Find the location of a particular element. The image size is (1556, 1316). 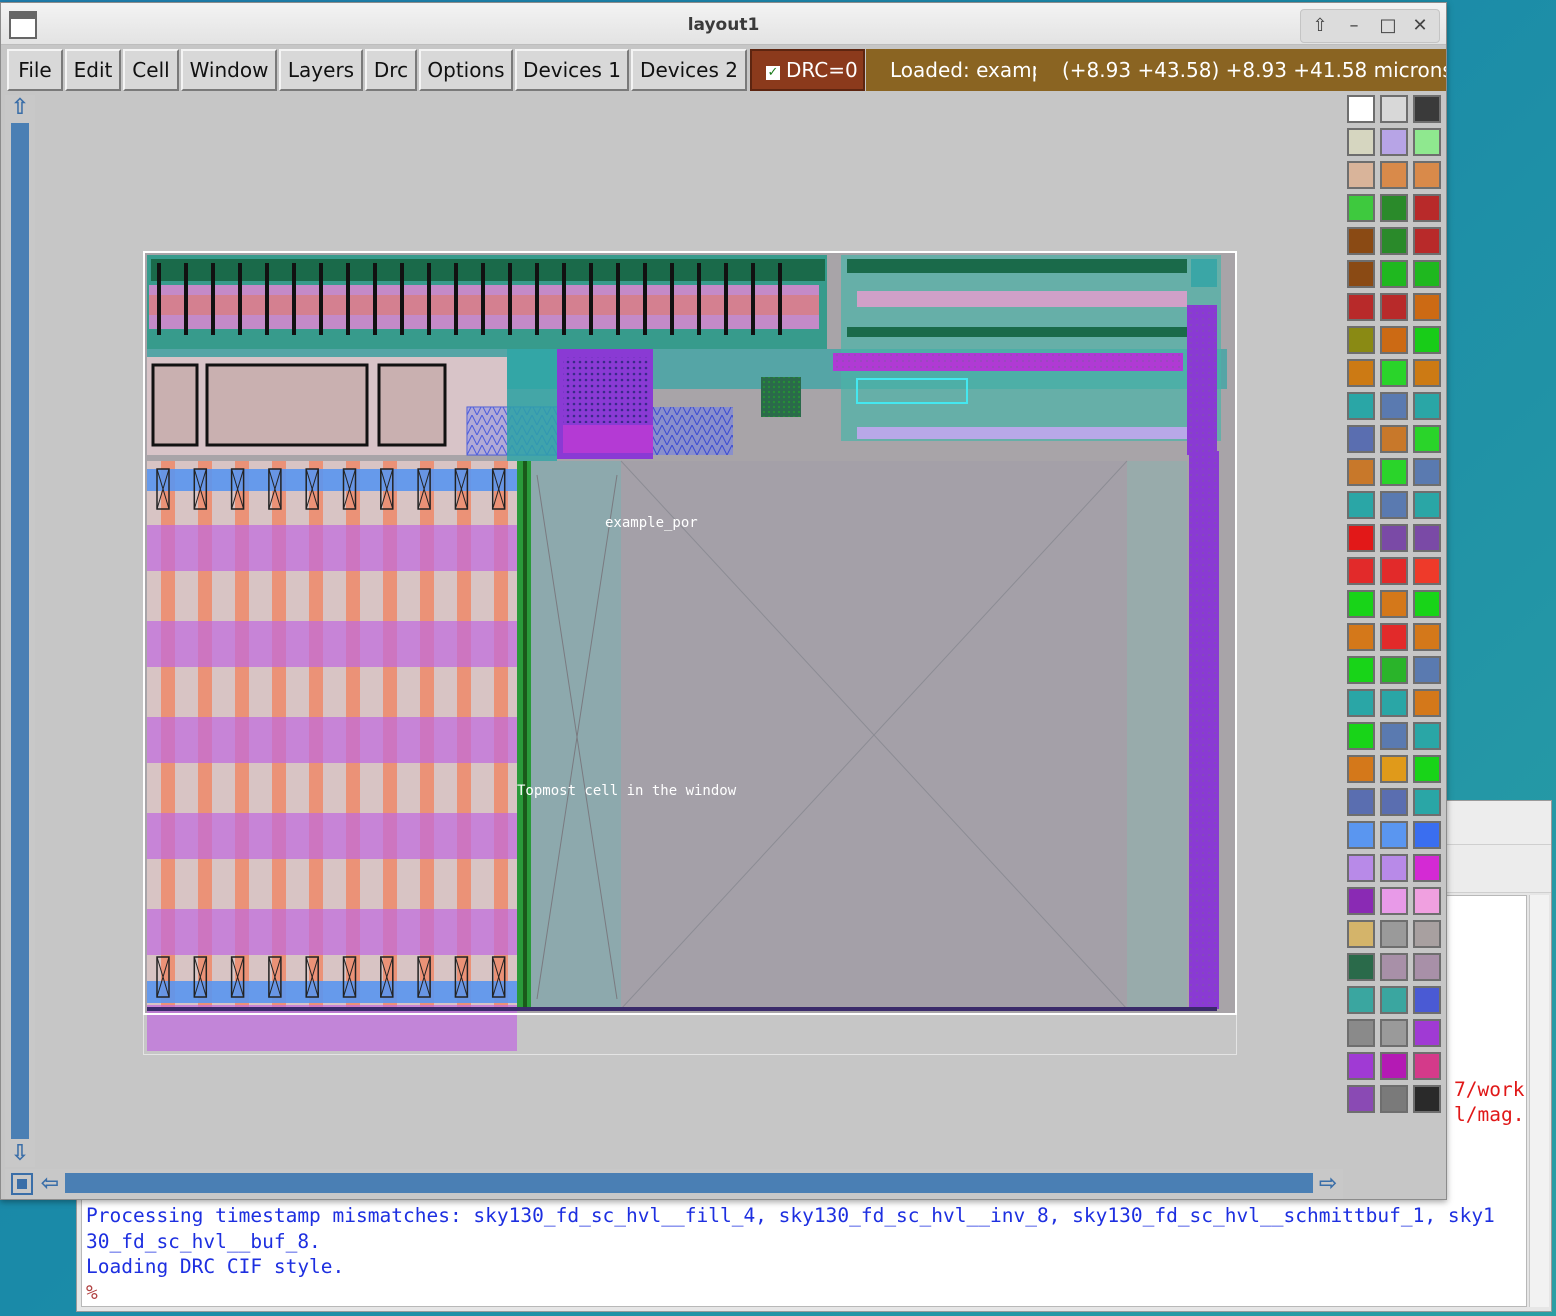

checkbox-icon: ✓ is located at coordinates (773, 73).